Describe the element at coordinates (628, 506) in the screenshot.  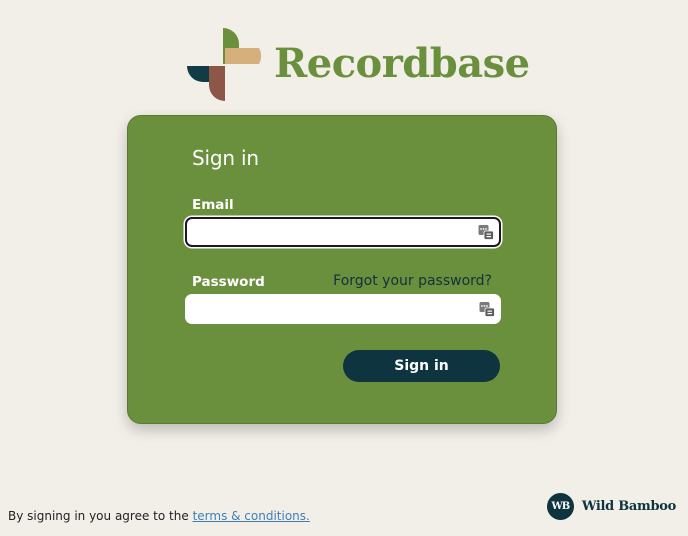
I see `vendor-name: Wild Bamboo` at that location.